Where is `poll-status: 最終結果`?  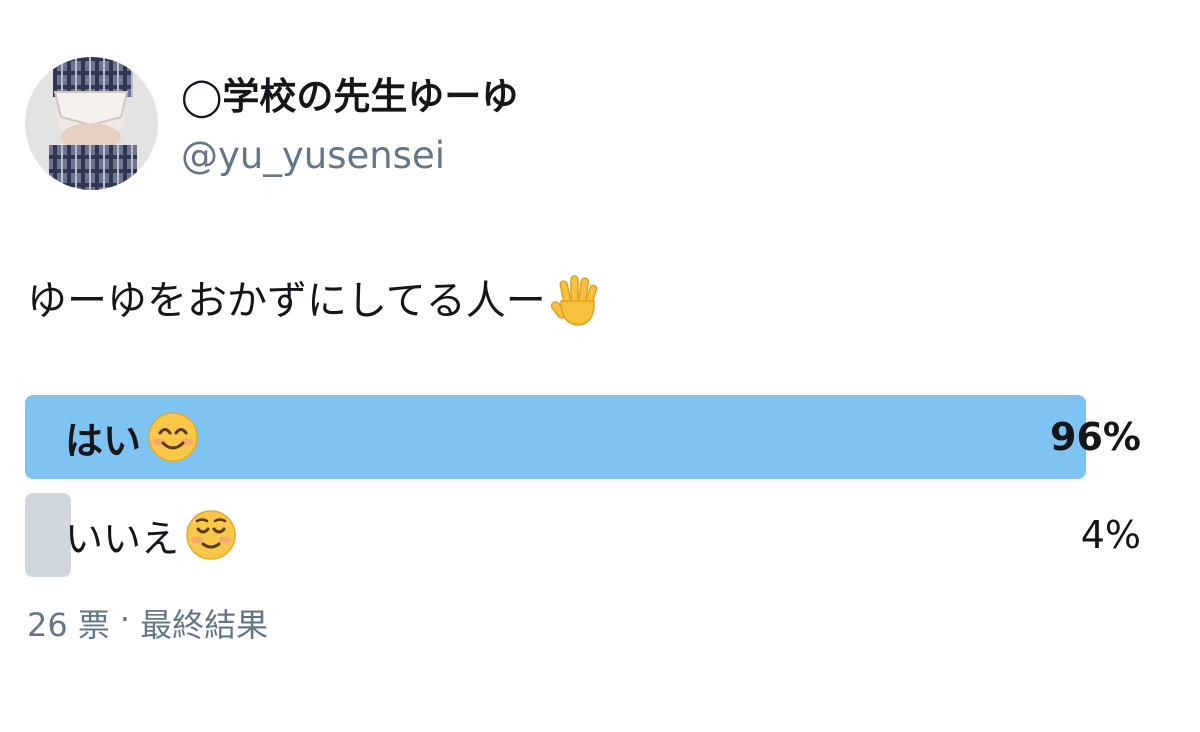 poll-status: 最終結果 is located at coordinates (204, 625).